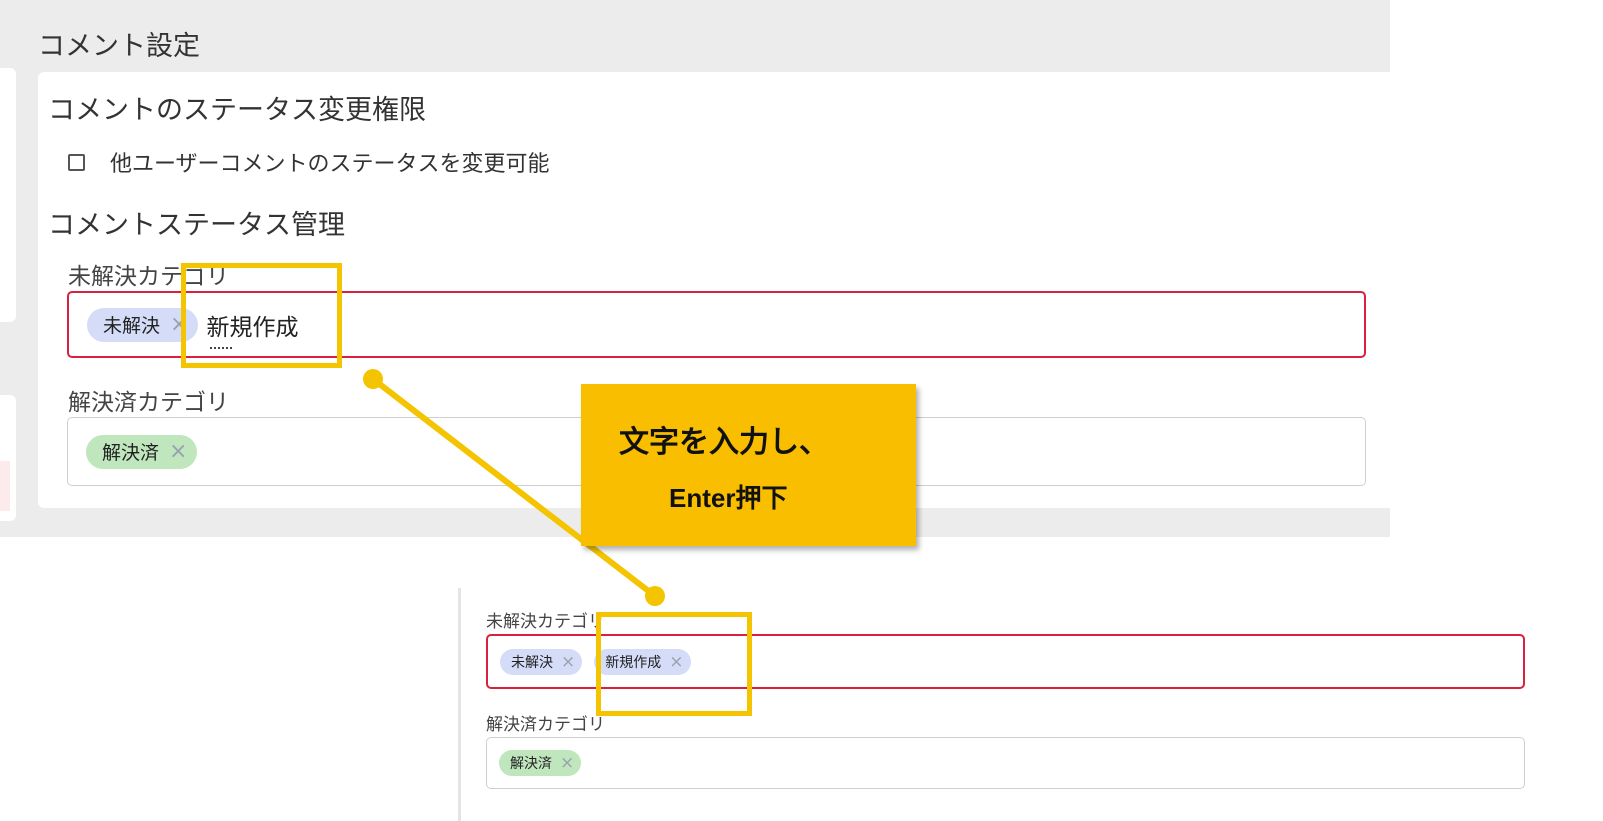 Image resolution: width=1603 pixels, height=821 pixels. What do you see at coordinates (1005, 763) in the screenshot?
I see `resolved-category-field: 解決済 ×` at bounding box center [1005, 763].